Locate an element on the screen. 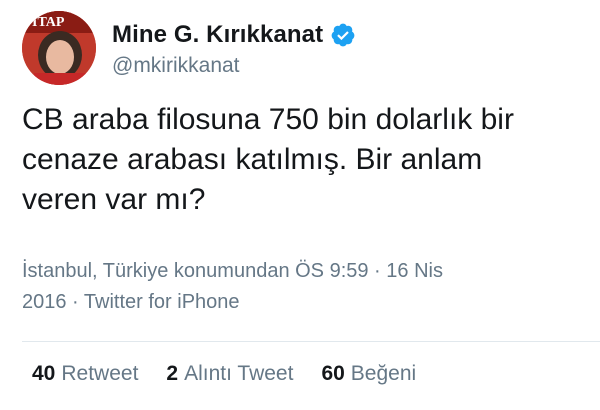 The image size is (600, 410). retweets-count: 40 is located at coordinates (44, 373).